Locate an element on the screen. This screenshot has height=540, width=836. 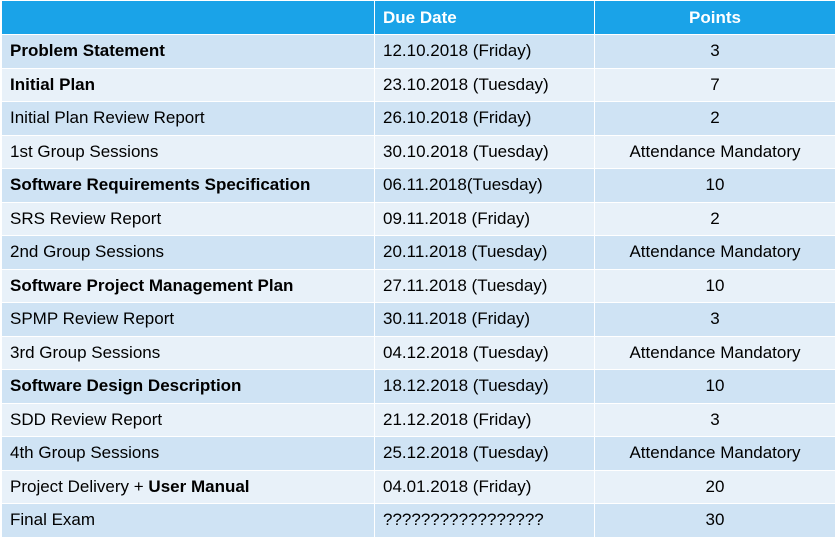
due-date-cell: 26.10.2018 (Friday) is located at coordinates (484, 118).